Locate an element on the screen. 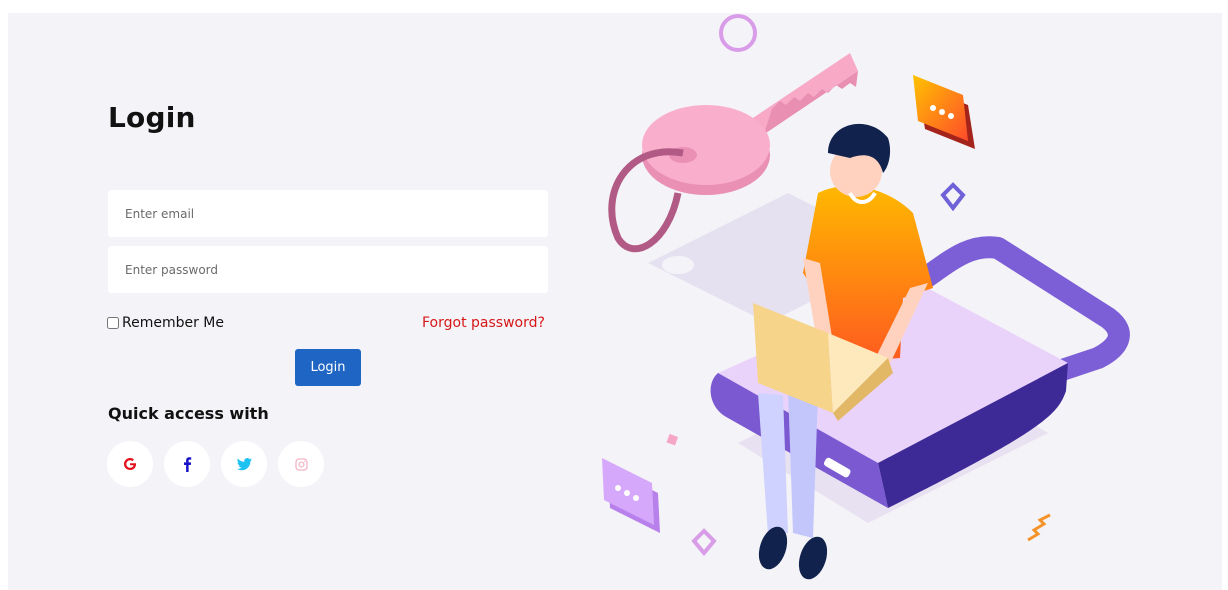  remember-me-checkbox is located at coordinates (113, 323).